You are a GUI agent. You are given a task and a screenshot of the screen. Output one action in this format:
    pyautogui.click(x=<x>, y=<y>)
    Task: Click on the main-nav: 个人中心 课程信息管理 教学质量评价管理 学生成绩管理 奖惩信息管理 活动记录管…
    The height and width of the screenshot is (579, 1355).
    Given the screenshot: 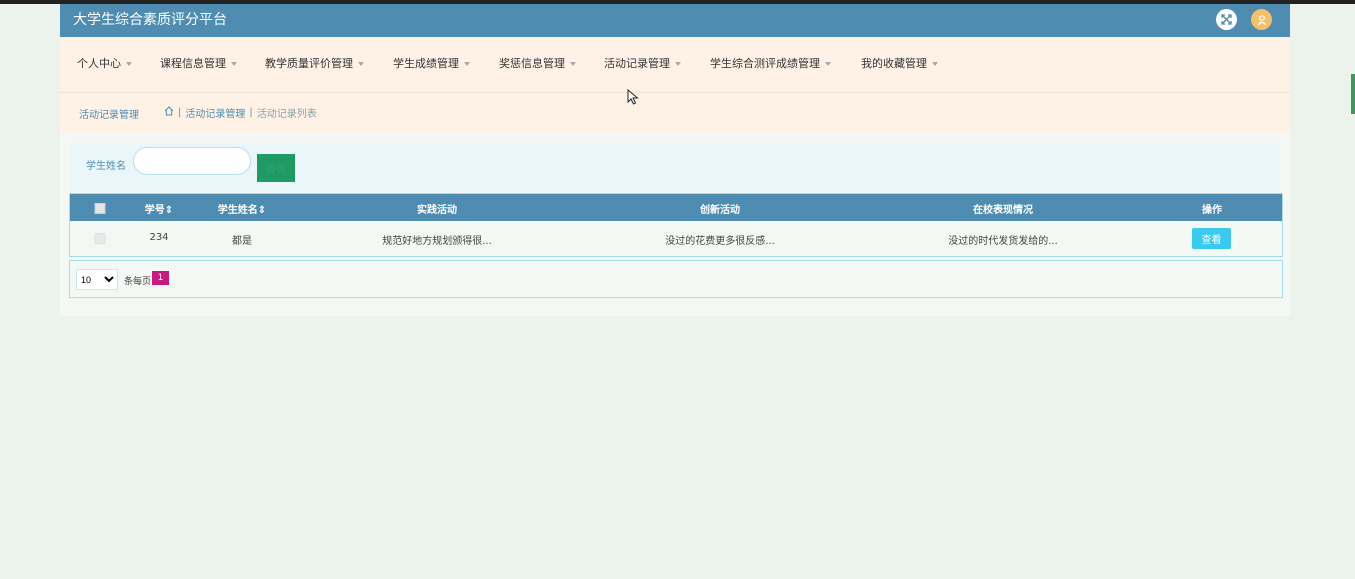 What is the action you would take?
    pyautogui.click(x=675, y=65)
    